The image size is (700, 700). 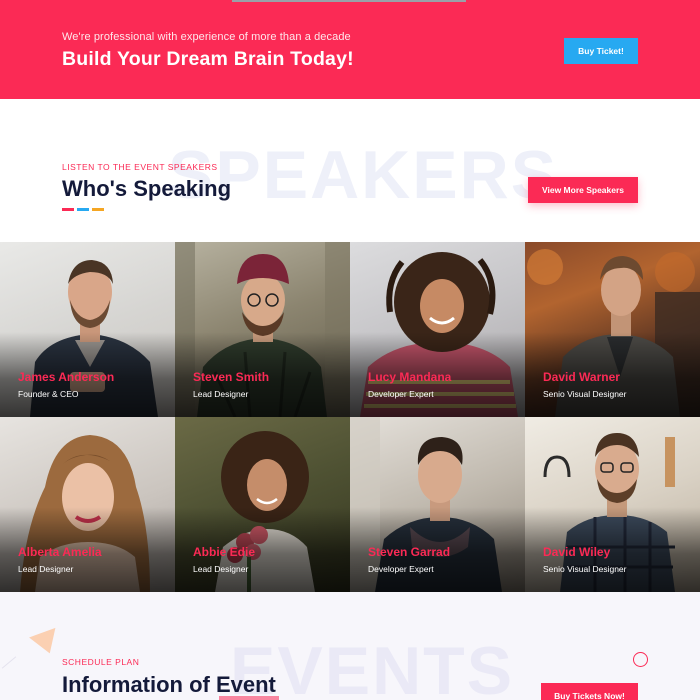 I want to click on speaker-card: David Warner Senio Visual Designer, so click(x=612, y=329).